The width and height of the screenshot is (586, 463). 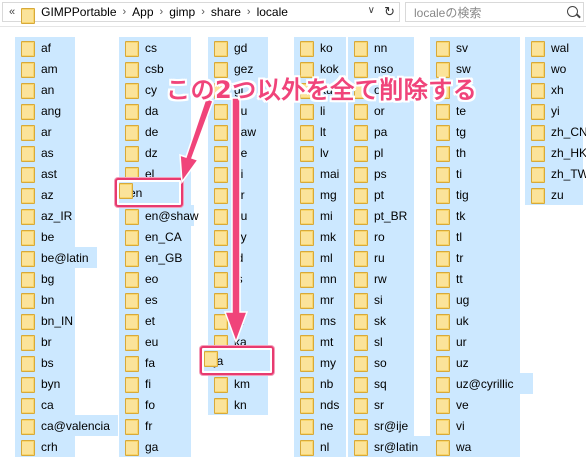 What do you see at coordinates (381, 236) in the screenshot?
I see `folder-item: ro` at bounding box center [381, 236].